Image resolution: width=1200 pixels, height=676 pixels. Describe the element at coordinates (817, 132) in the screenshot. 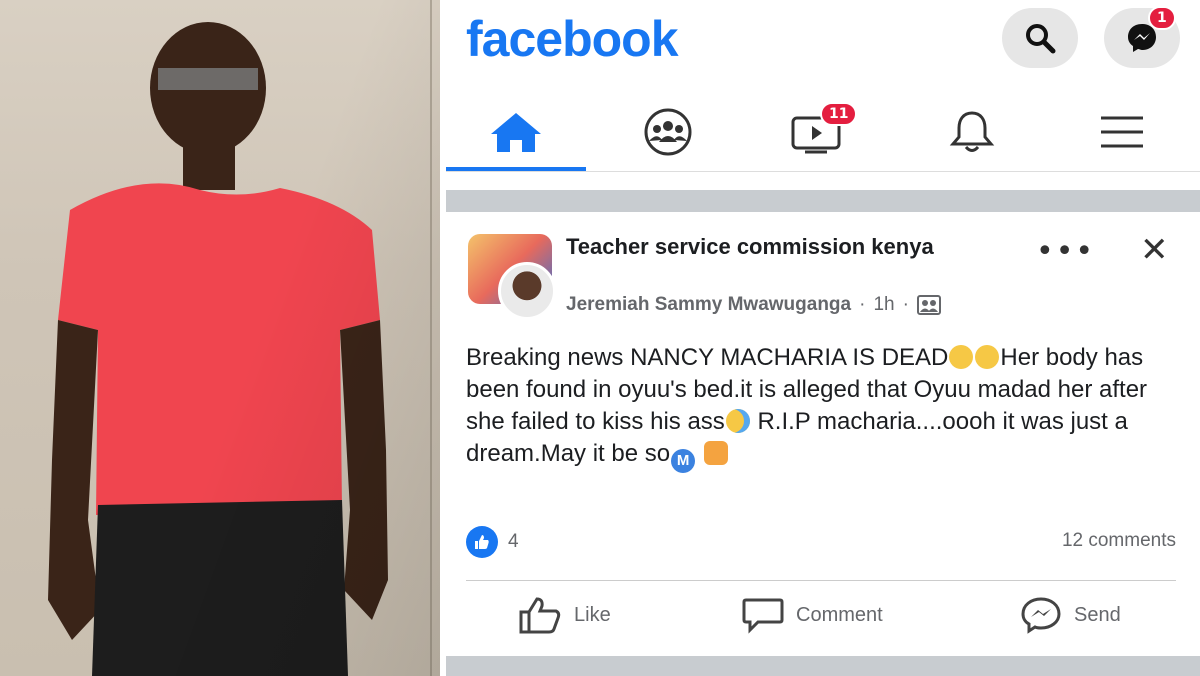

I see `tab-watch: 11` at that location.